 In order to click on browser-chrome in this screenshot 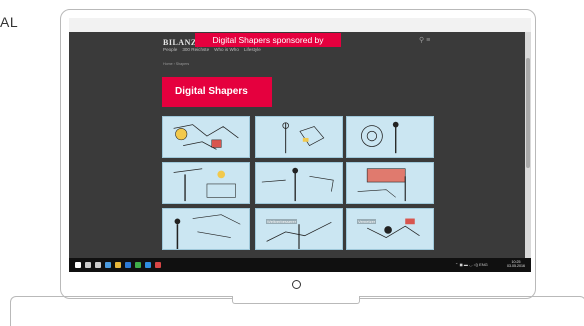, I will do `click(300, 25)`.